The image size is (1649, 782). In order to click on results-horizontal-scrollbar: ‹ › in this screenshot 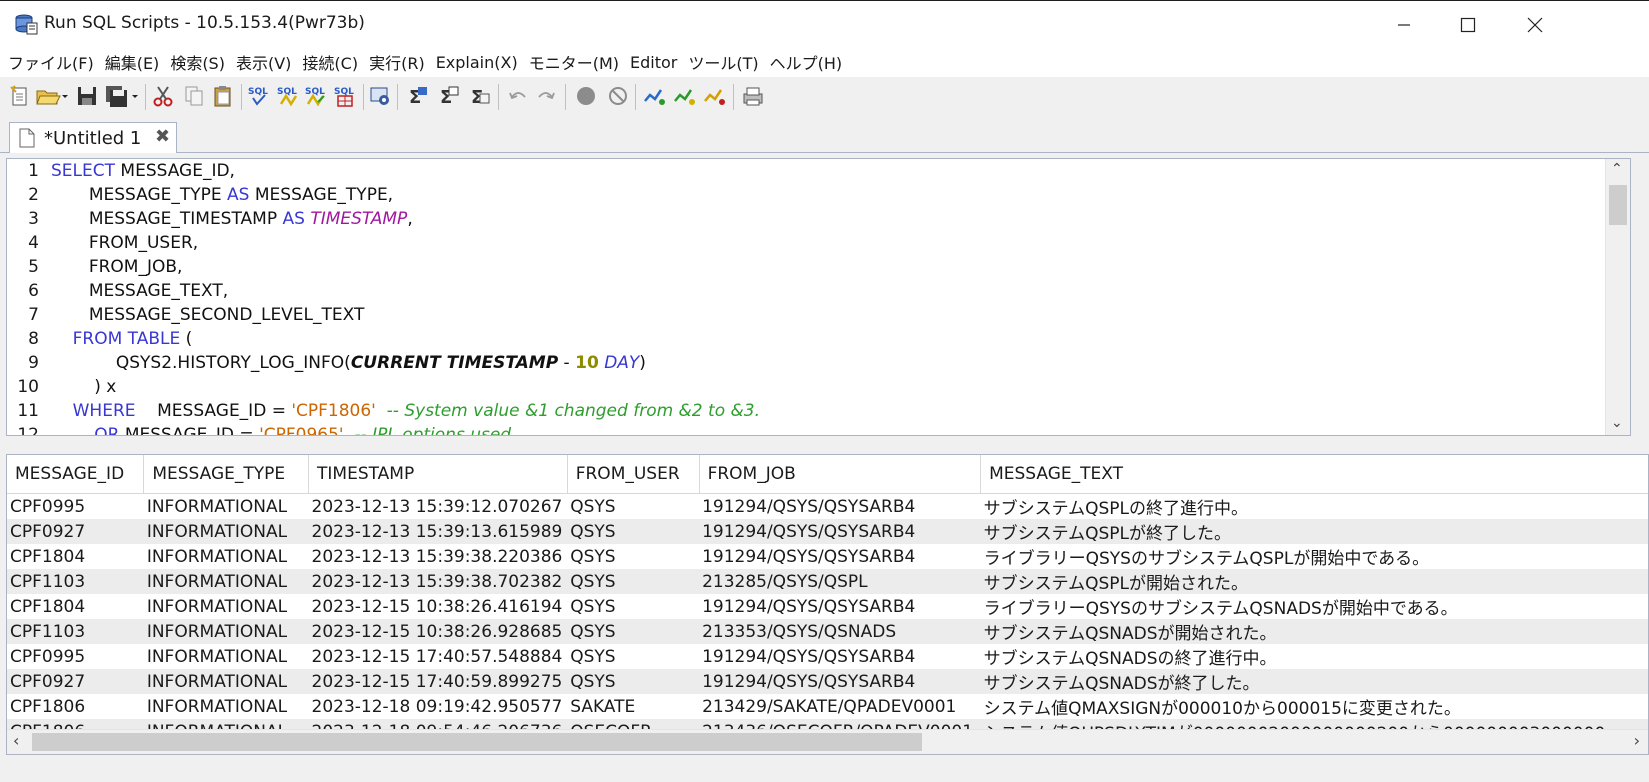, I will do `click(827, 741)`.